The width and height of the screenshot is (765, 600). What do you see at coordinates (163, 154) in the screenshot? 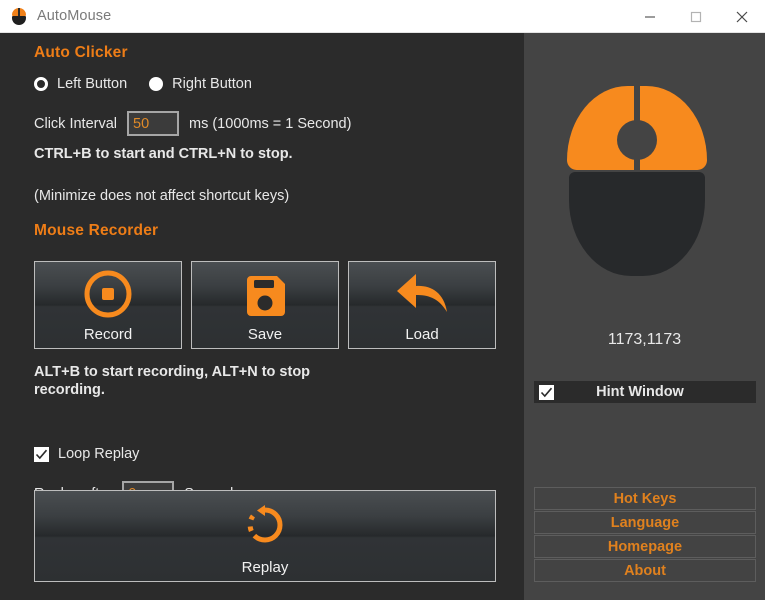
I see `auto-clicker-shortcut-note: CTRL+B to start and CTRL+N to stop.` at bounding box center [163, 154].